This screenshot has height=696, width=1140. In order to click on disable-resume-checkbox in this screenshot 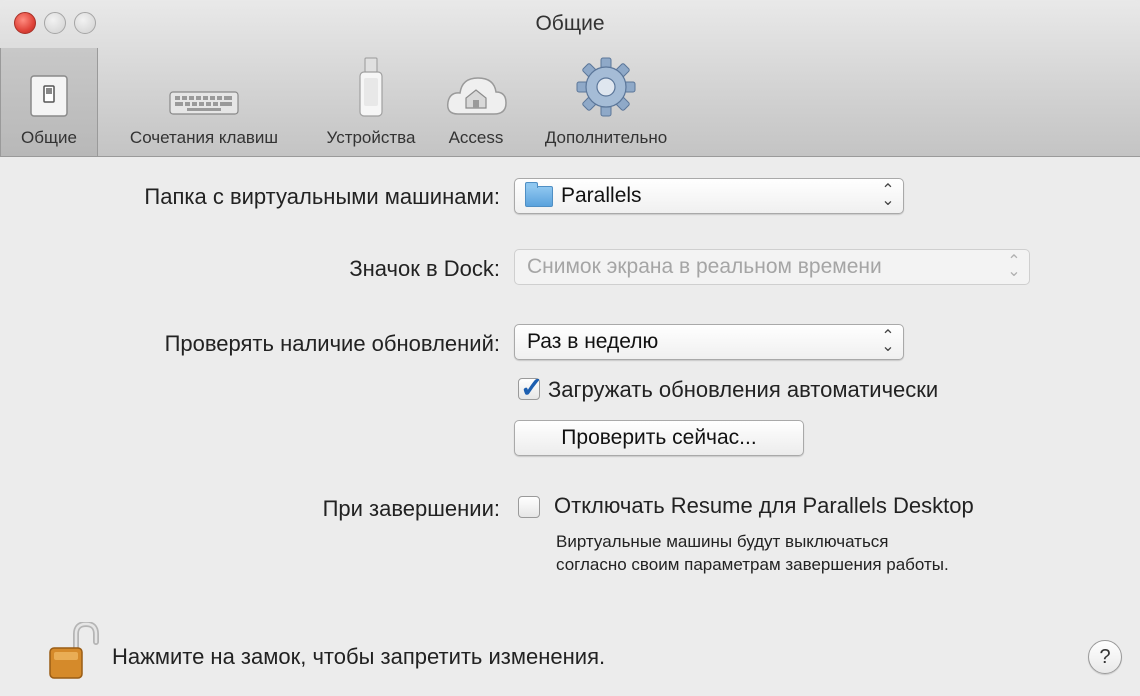, I will do `click(529, 507)`.